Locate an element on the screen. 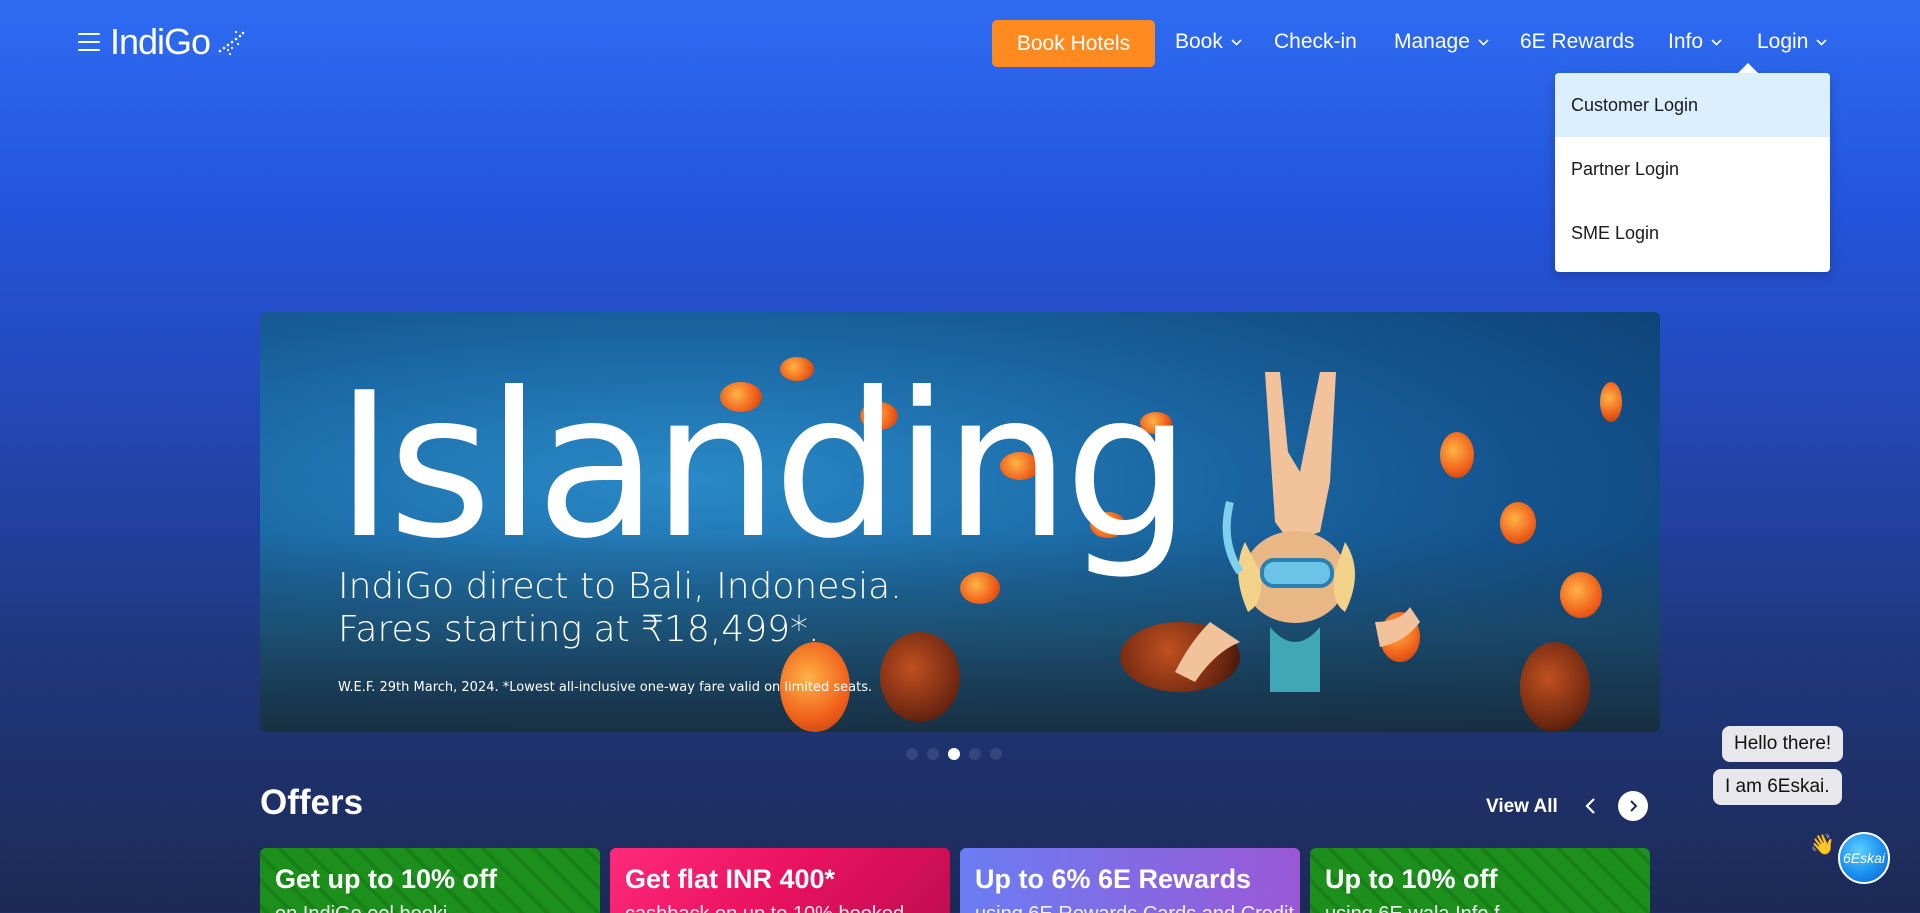 This screenshot has width=1920, height=913. logo: IndiGo is located at coordinates (162, 42).